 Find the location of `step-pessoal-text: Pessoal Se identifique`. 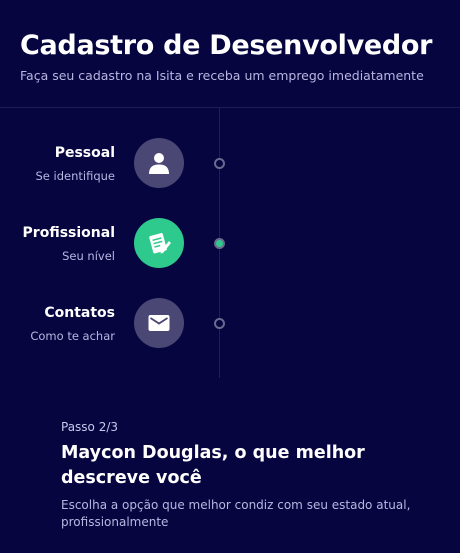

step-pessoal-text: Pessoal Se identifique is located at coordinates (75, 160).